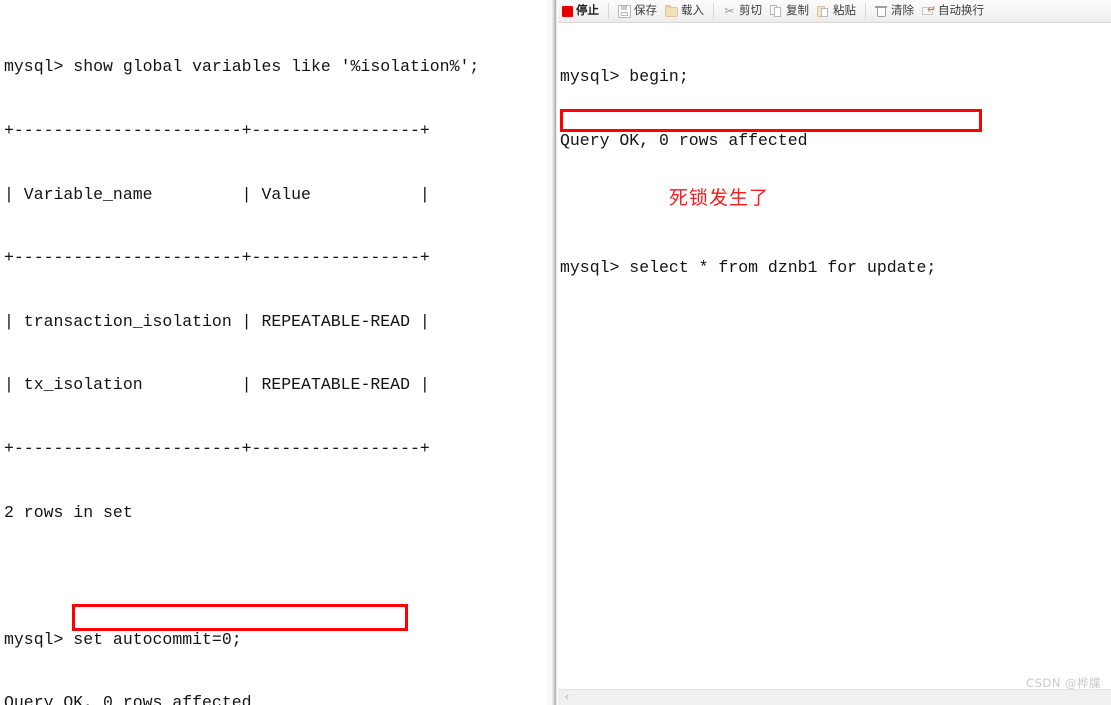 The height and width of the screenshot is (705, 1111). What do you see at coordinates (902, 10) in the screenshot?
I see `clear-button-label: 清除` at bounding box center [902, 10].